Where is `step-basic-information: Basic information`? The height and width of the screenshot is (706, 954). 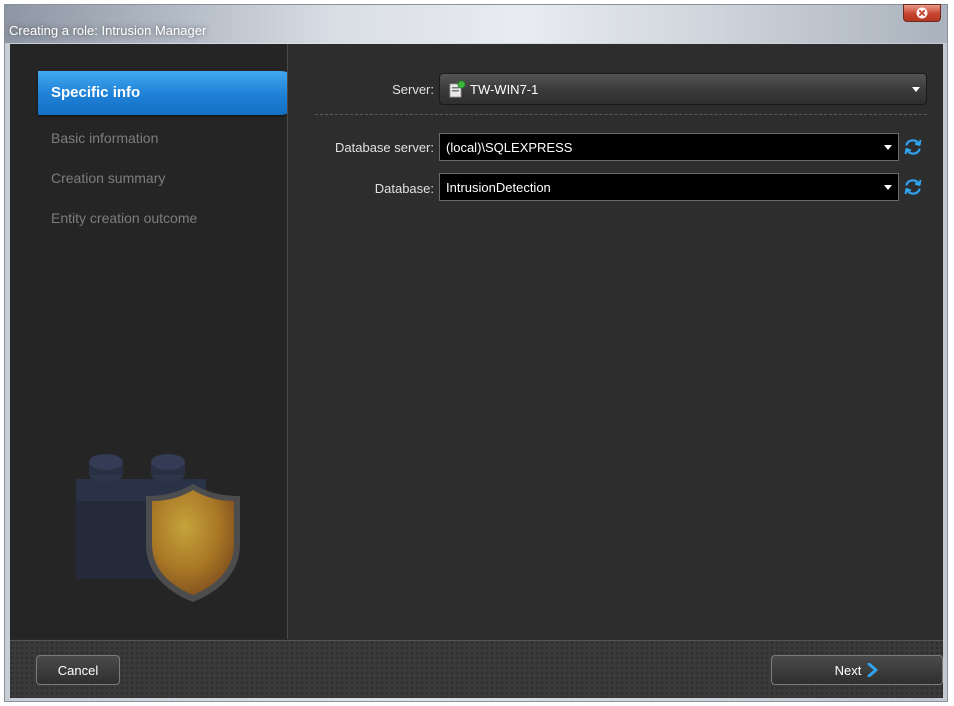 step-basic-information: Basic information is located at coordinates (104, 138).